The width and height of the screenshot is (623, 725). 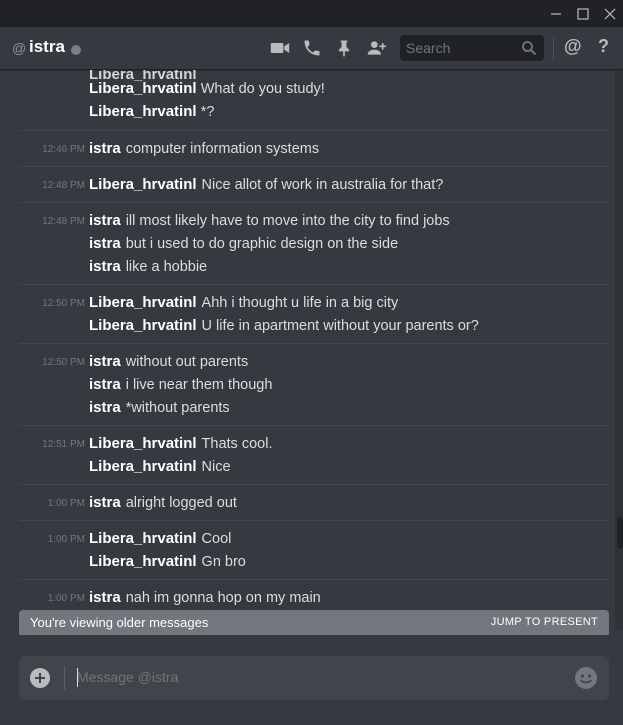 I want to click on composer-divider, so click(x=64, y=678).